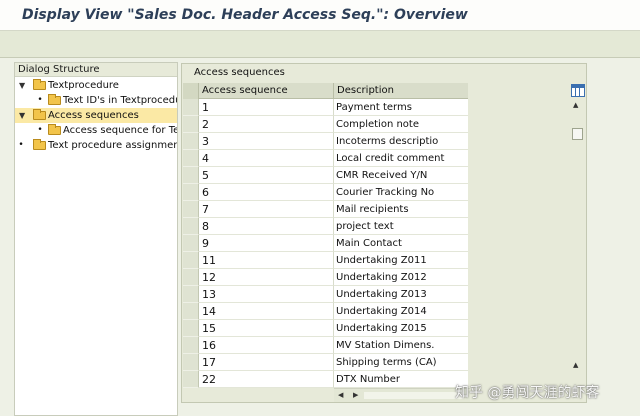 Image resolution: width=640 pixels, height=416 pixels. I want to click on scroll-right-arrow-icon: ▶, so click(355, 395).